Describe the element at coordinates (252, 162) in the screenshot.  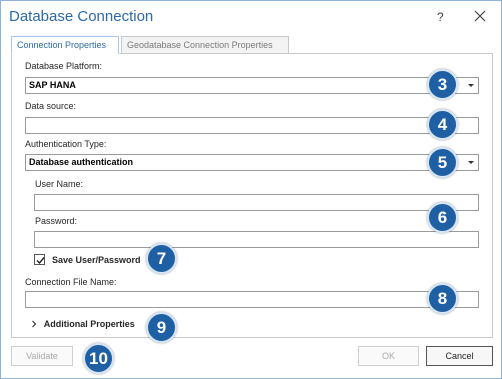
I see `auth-type-select: Database authentication` at that location.